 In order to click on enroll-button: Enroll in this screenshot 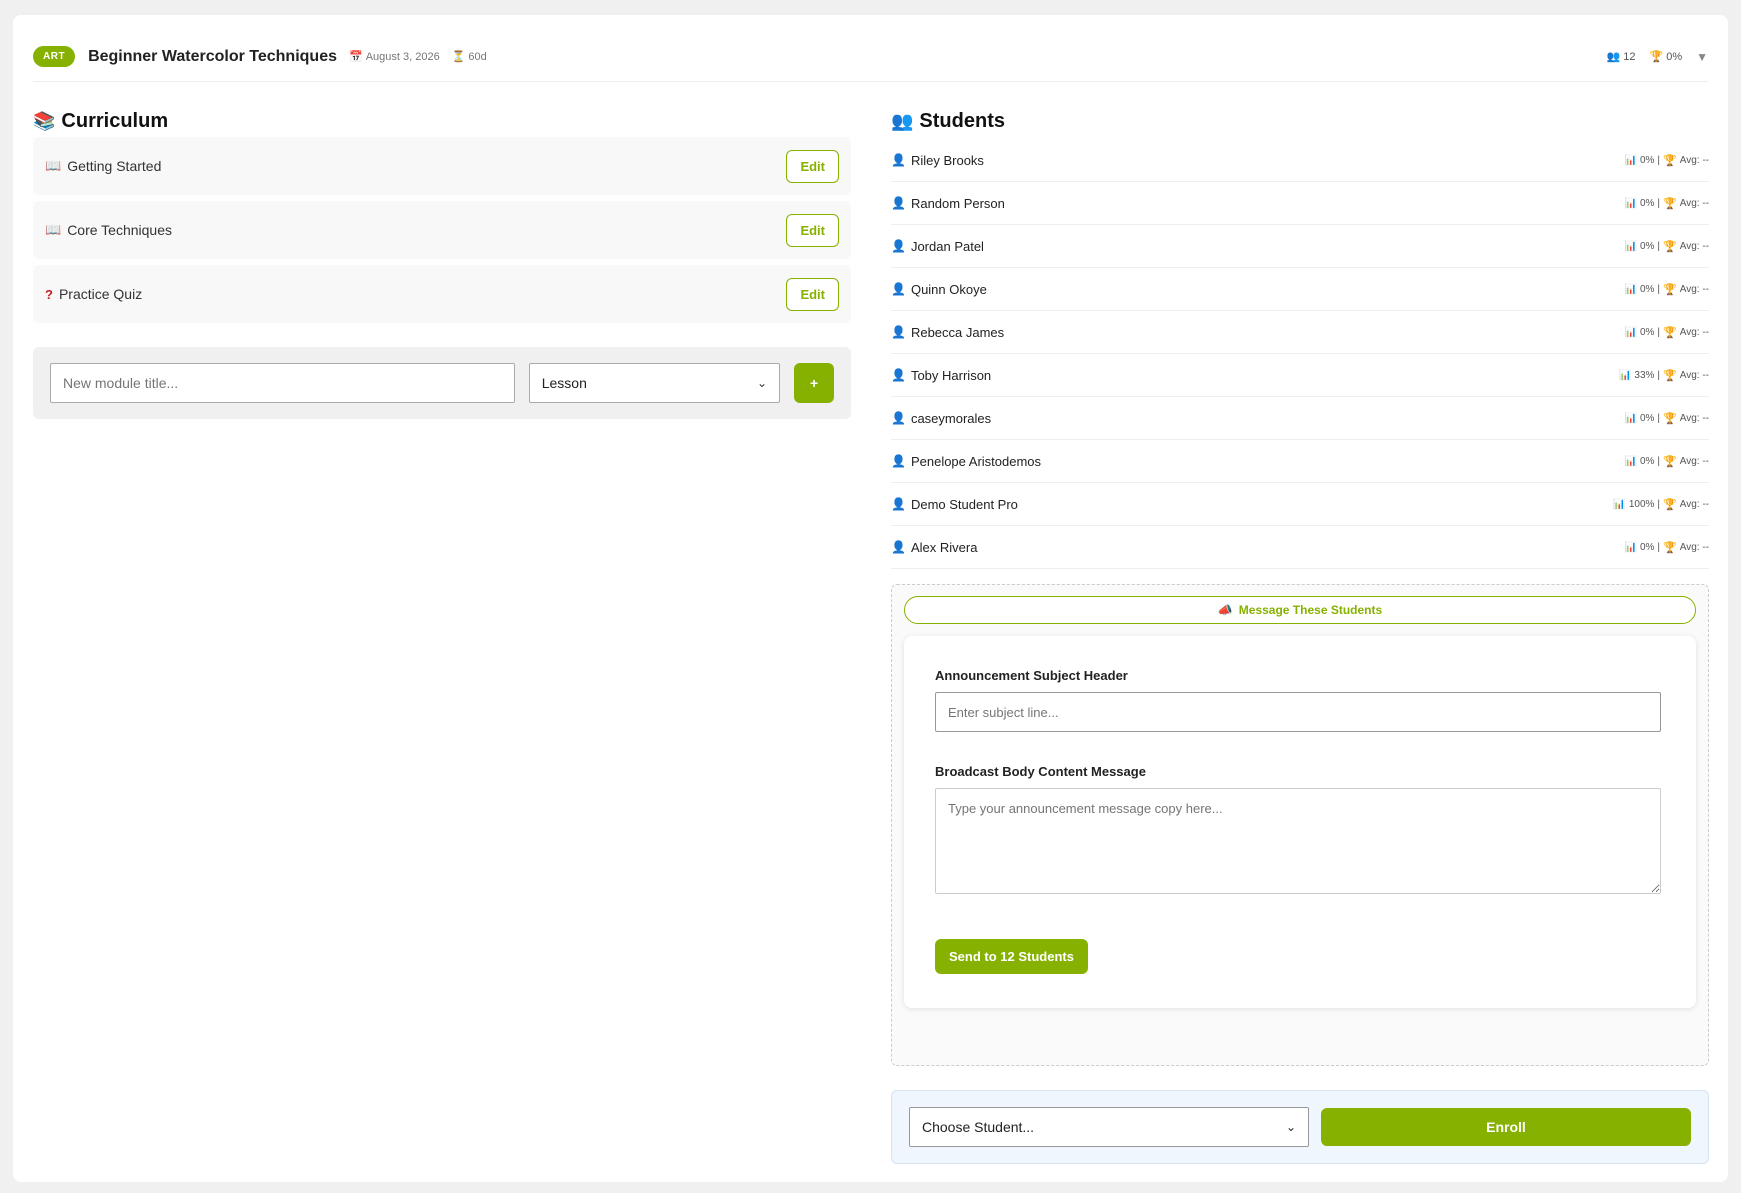, I will do `click(1506, 1127)`.